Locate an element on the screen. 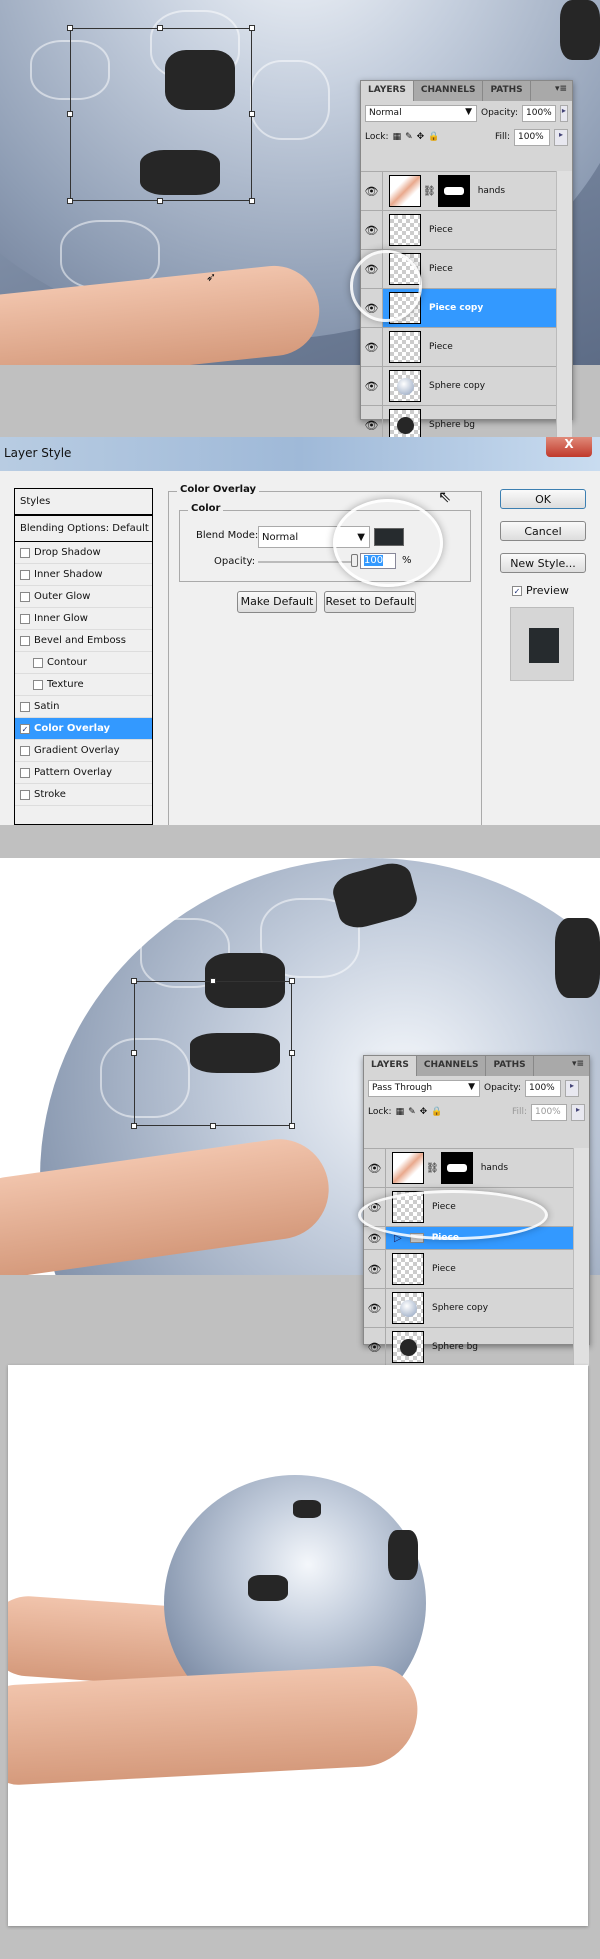 This screenshot has width=600, height=1959. blend-mode-select: Pass Through ▼ is located at coordinates (424, 1088).